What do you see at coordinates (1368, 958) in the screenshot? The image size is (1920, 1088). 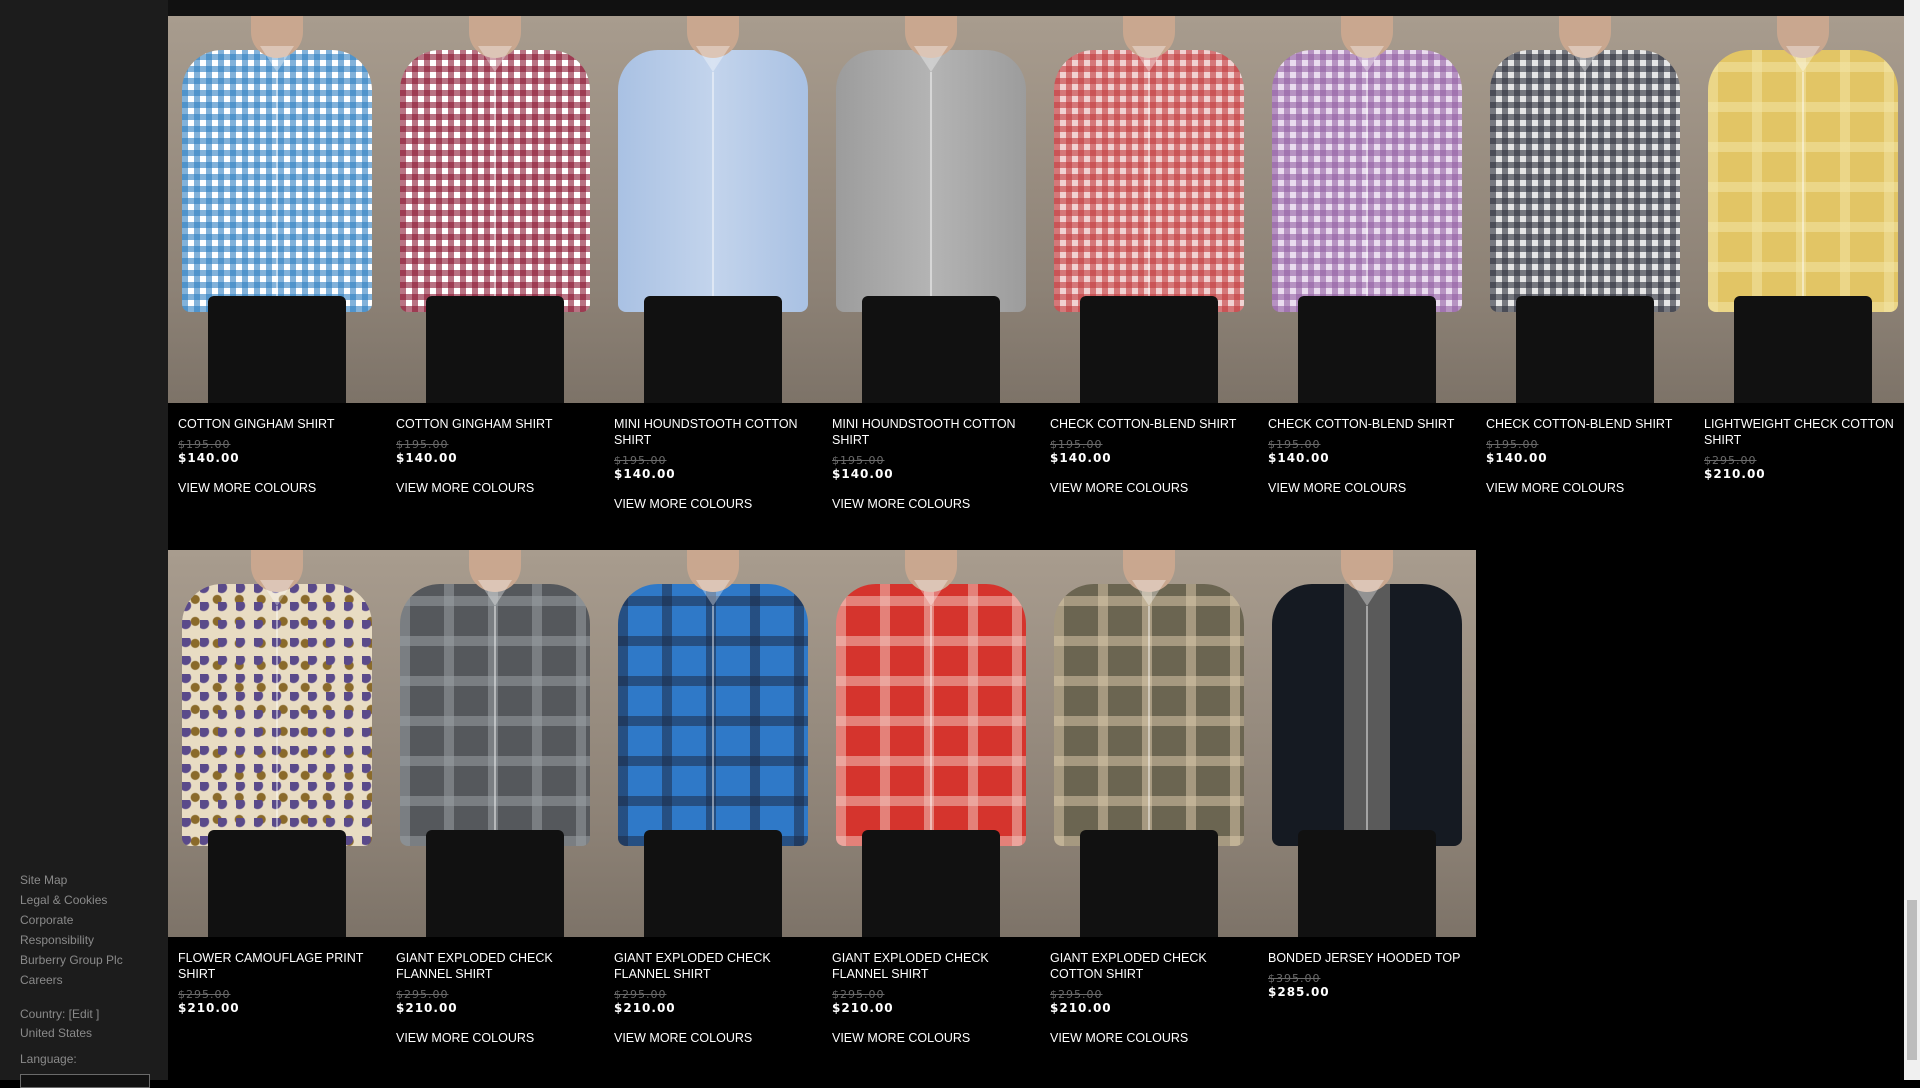 I see `product-name: BONDED JERSEY HOODED TOP` at bounding box center [1368, 958].